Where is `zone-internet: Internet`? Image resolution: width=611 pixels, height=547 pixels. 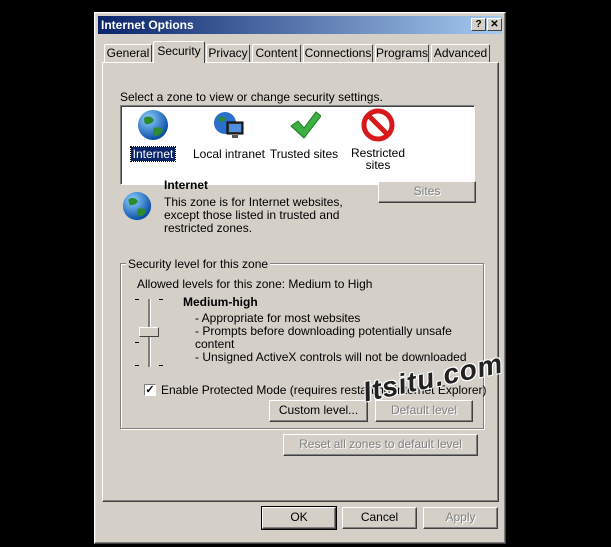
zone-internet: Internet is located at coordinates (153, 135).